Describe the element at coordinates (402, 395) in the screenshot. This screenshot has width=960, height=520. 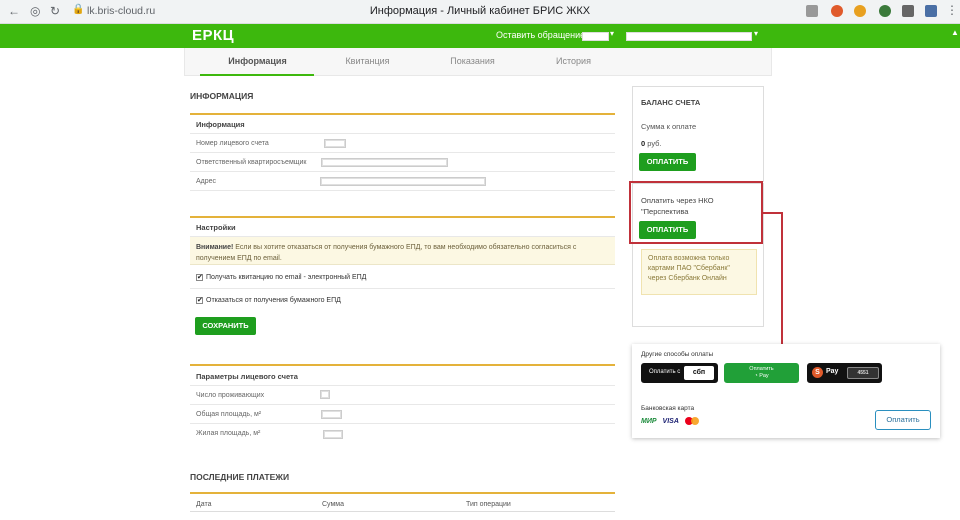
I see `row-residents: Число проживающих` at that location.